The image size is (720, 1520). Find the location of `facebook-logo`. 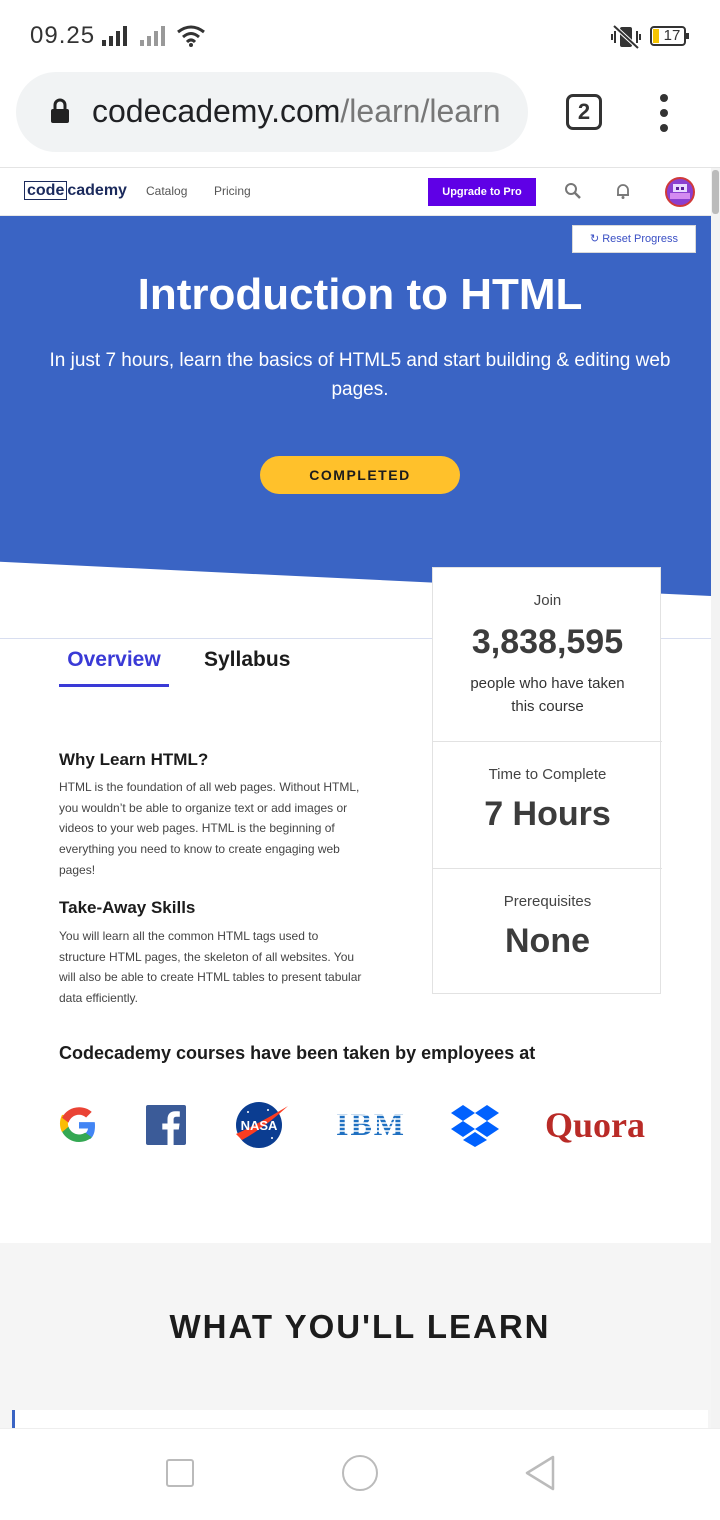

facebook-logo is located at coordinates (166, 1125).